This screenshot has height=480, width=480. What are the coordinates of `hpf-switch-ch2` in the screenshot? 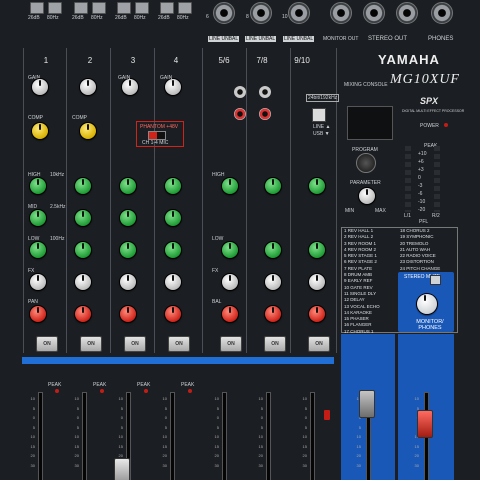 It's located at (99, 8).